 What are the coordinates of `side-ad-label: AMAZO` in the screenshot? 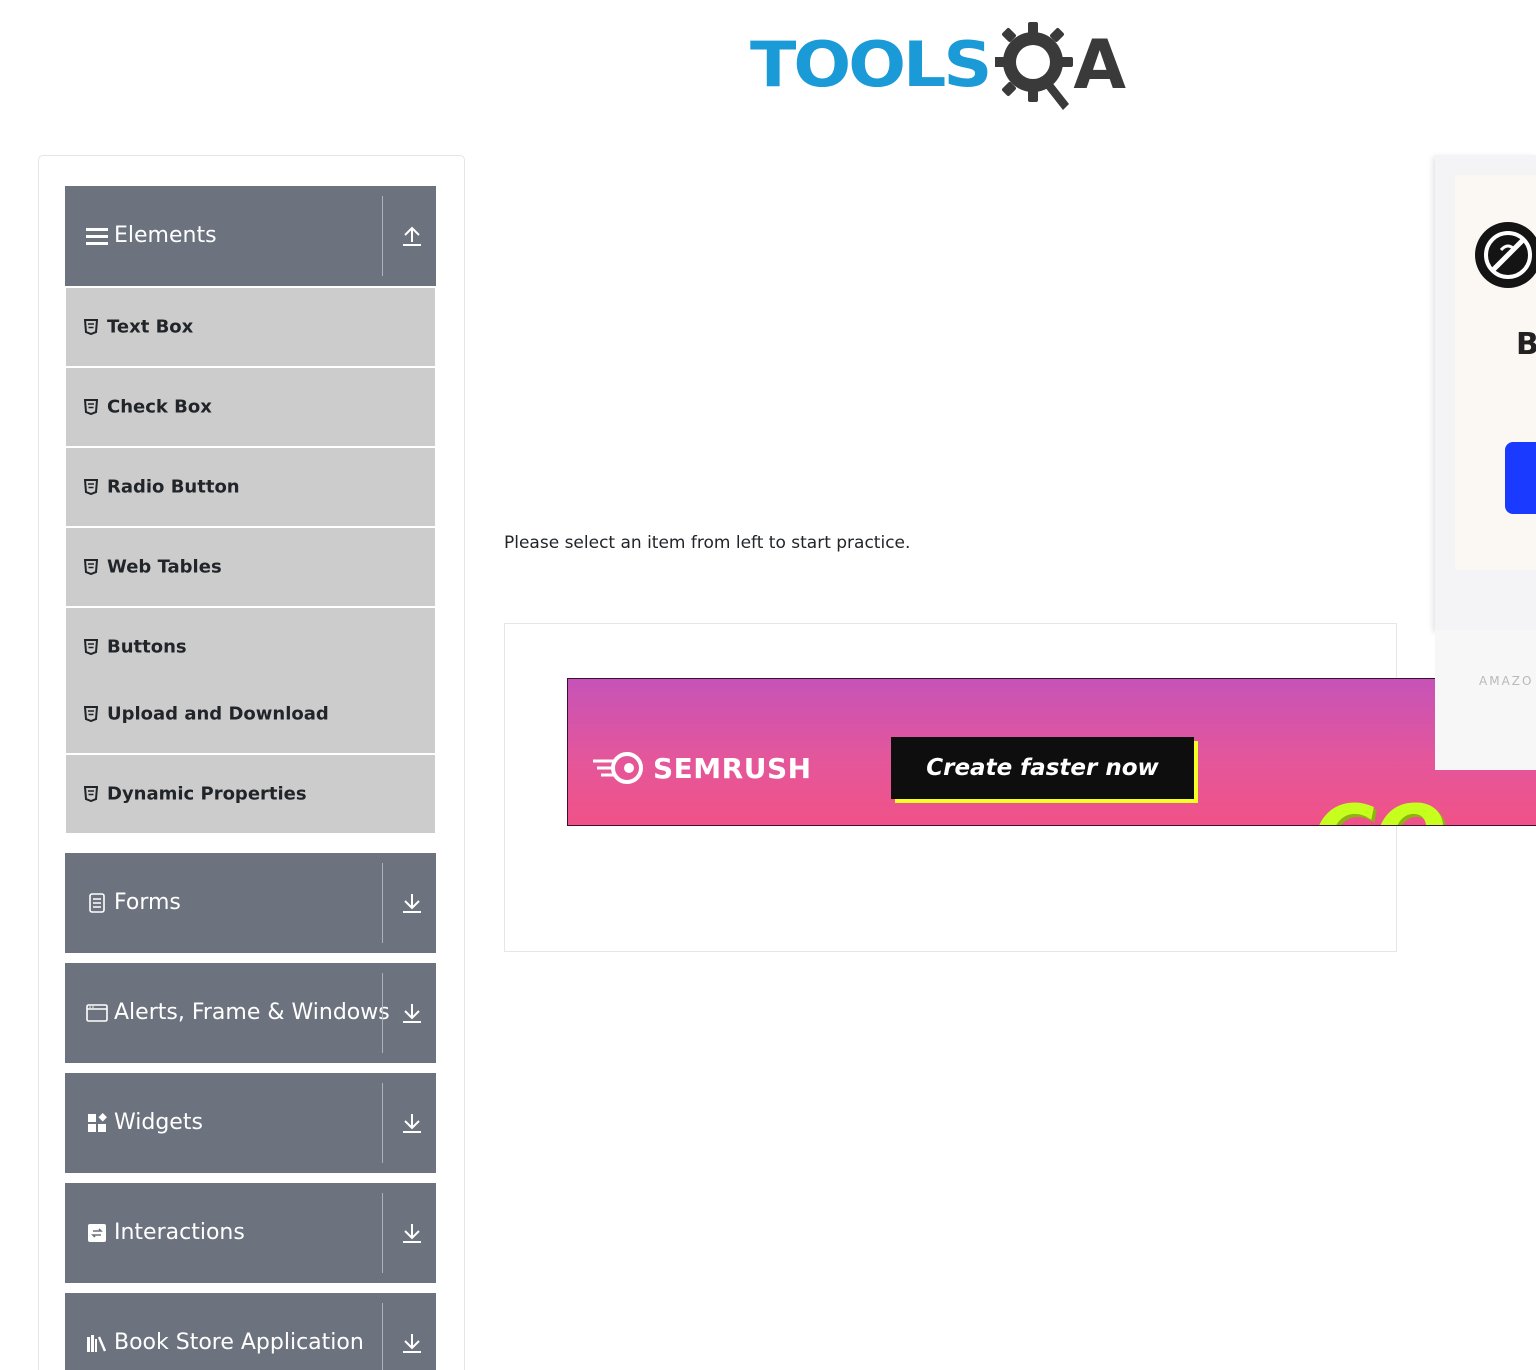 It's located at (1485, 700).